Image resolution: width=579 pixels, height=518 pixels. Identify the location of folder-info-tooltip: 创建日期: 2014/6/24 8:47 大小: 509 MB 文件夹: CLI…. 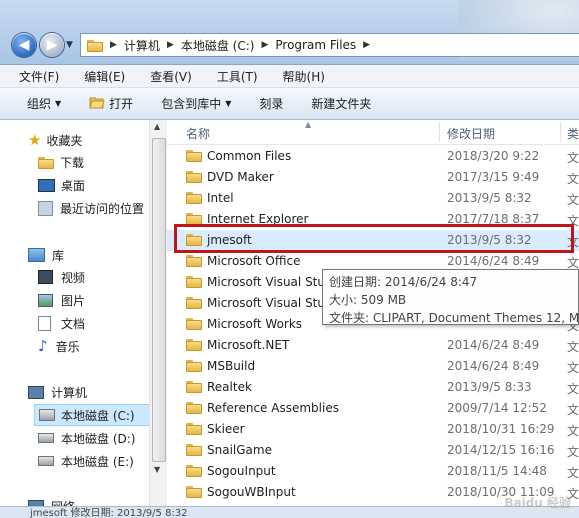
(450, 297).